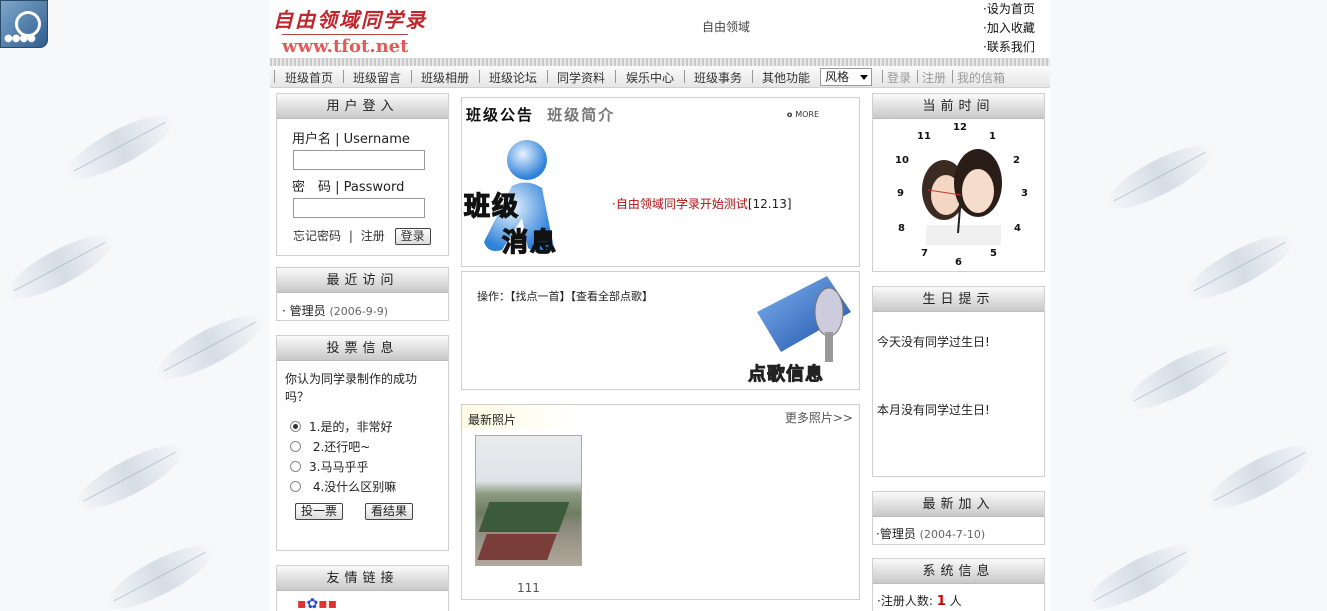  Describe the element at coordinates (899, 77) in the screenshot. I see `nav-login: 登录` at that location.